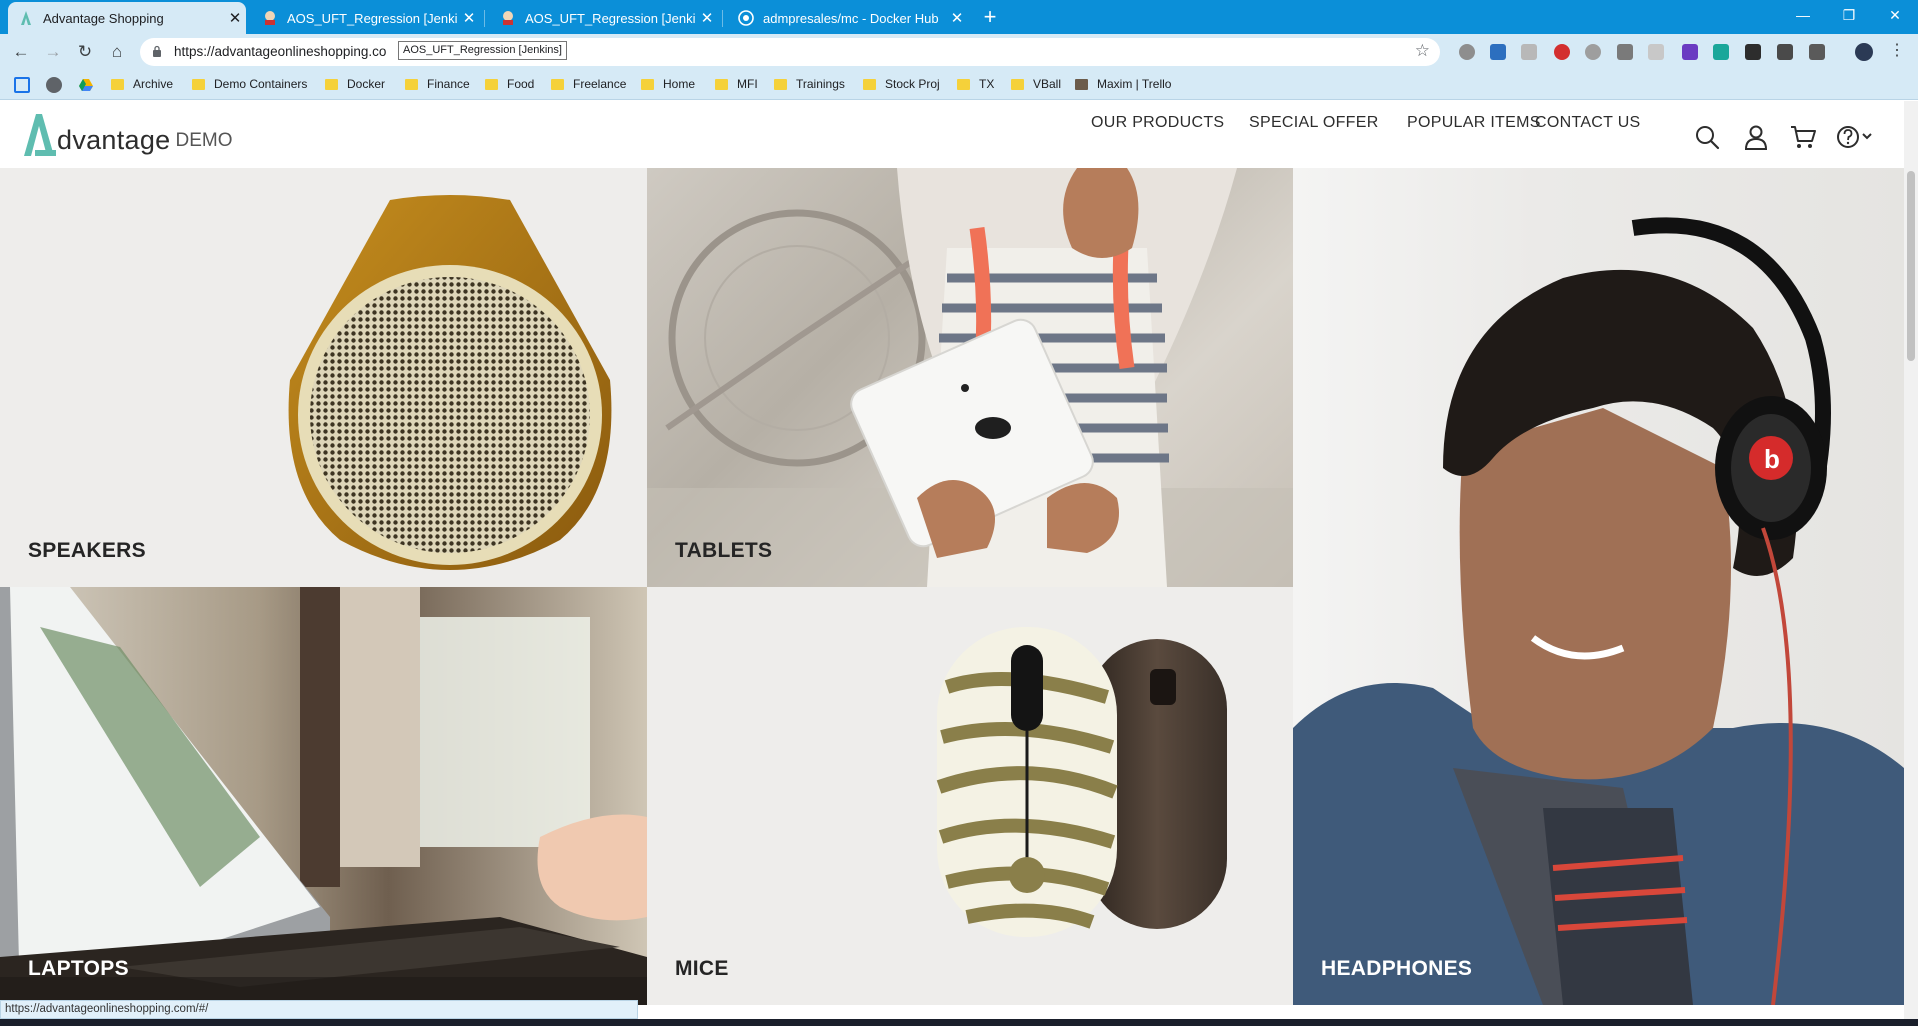 The width and height of the screenshot is (1918, 1026). Describe the element at coordinates (1422, 51) in the screenshot. I see `bookmark-star-icon: ☆` at that location.